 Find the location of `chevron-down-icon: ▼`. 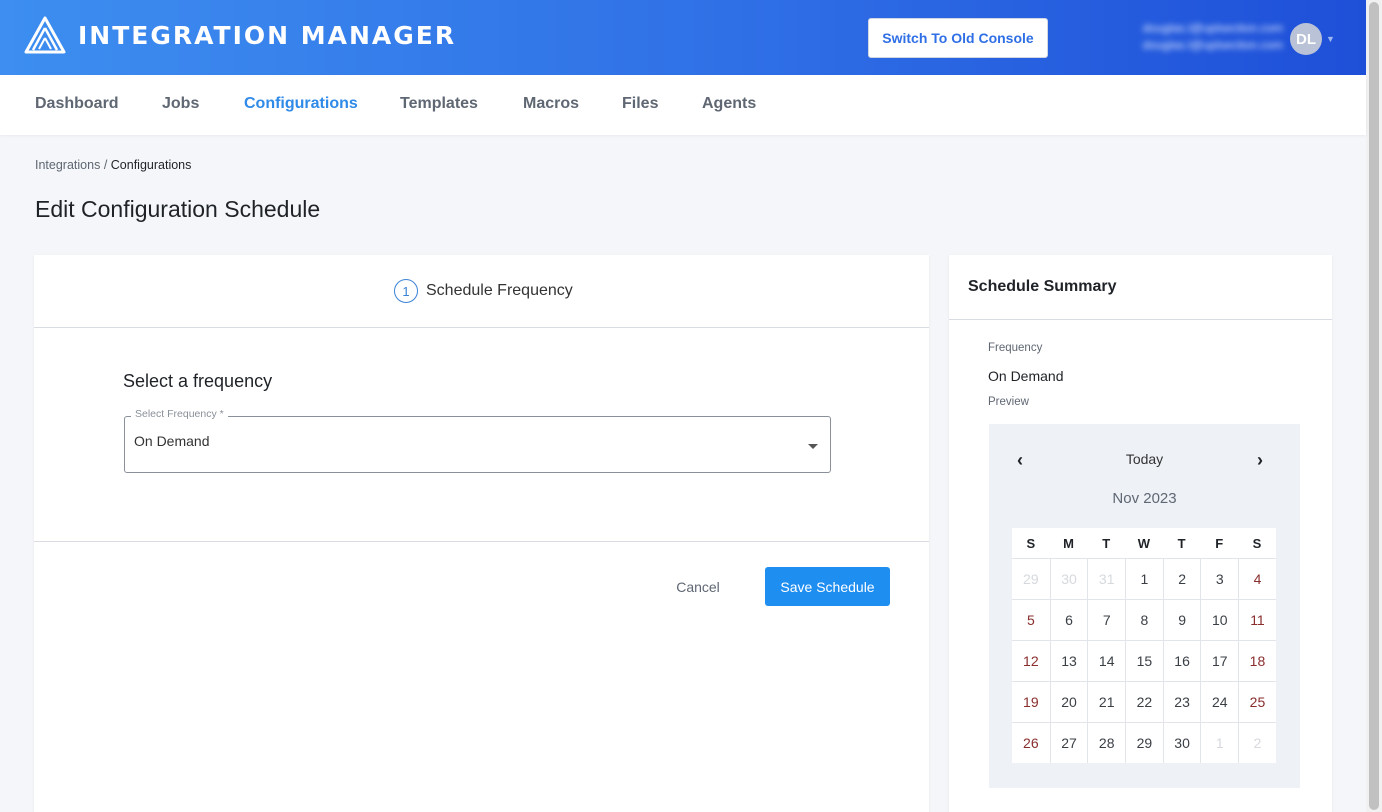

chevron-down-icon: ▼ is located at coordinates (1330, 39).